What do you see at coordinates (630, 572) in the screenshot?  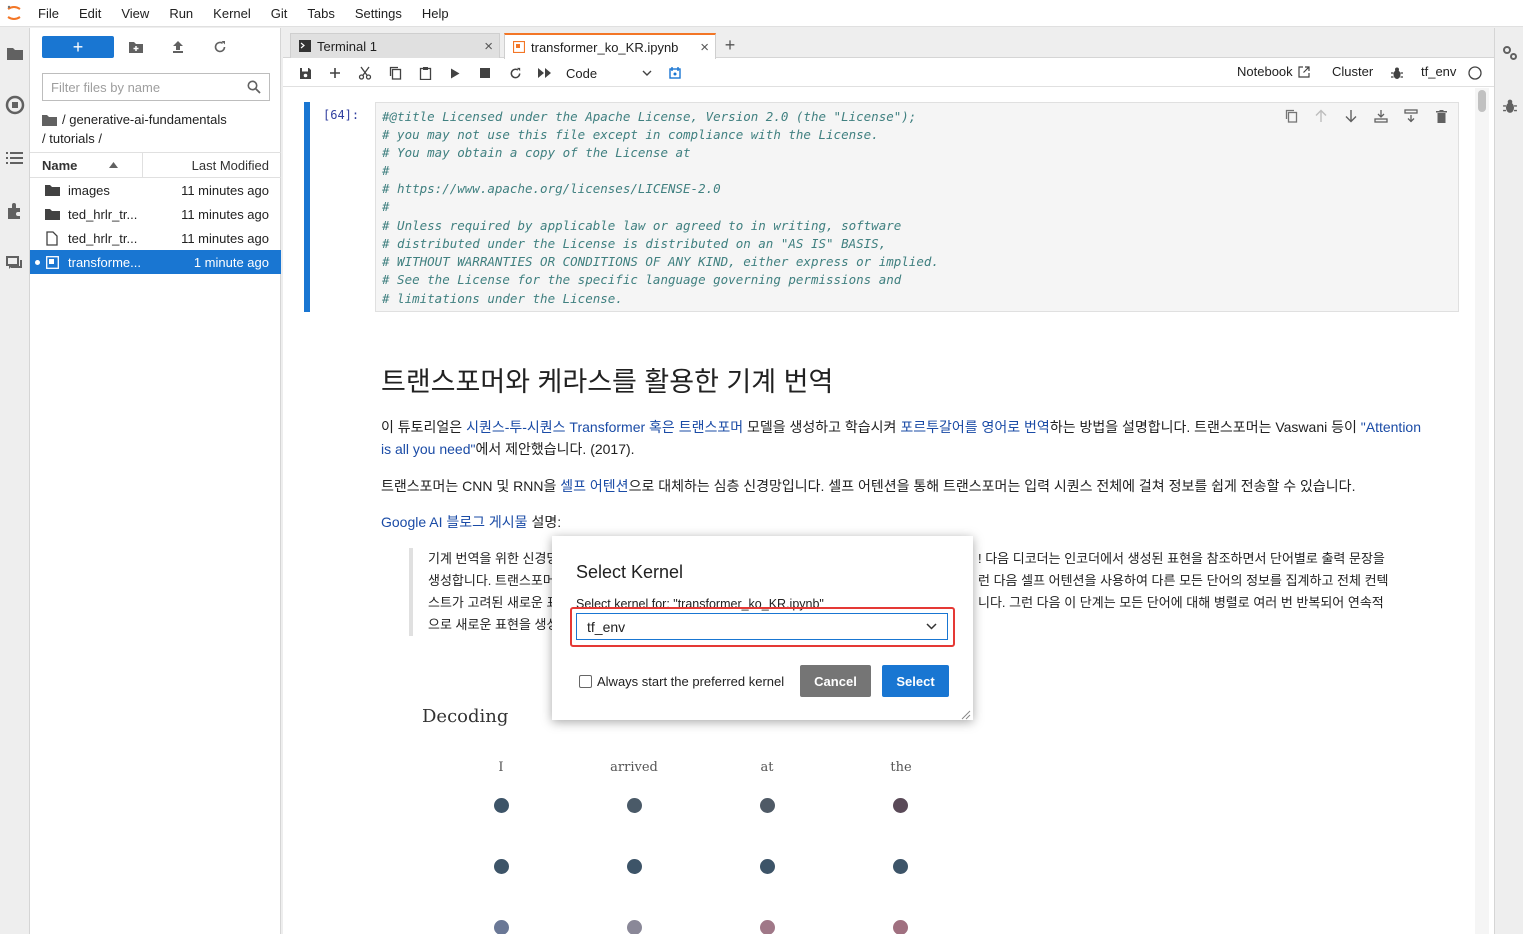 I see `dialog-title: Select Kernel` at bounding box center [630, 572].